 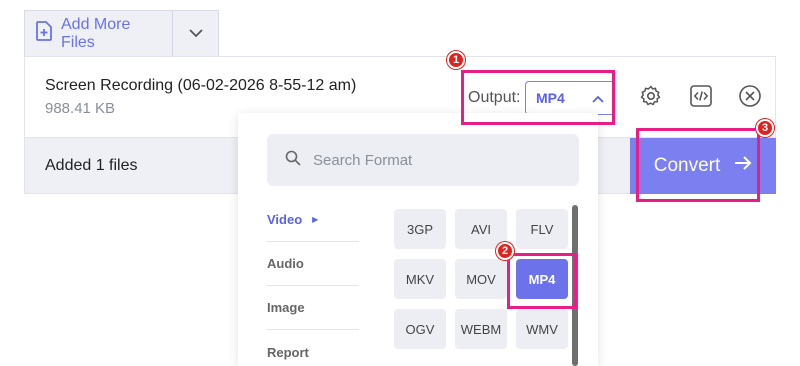 I want to click on added-files-count: Added 1 files, so click(x=91, y=165).